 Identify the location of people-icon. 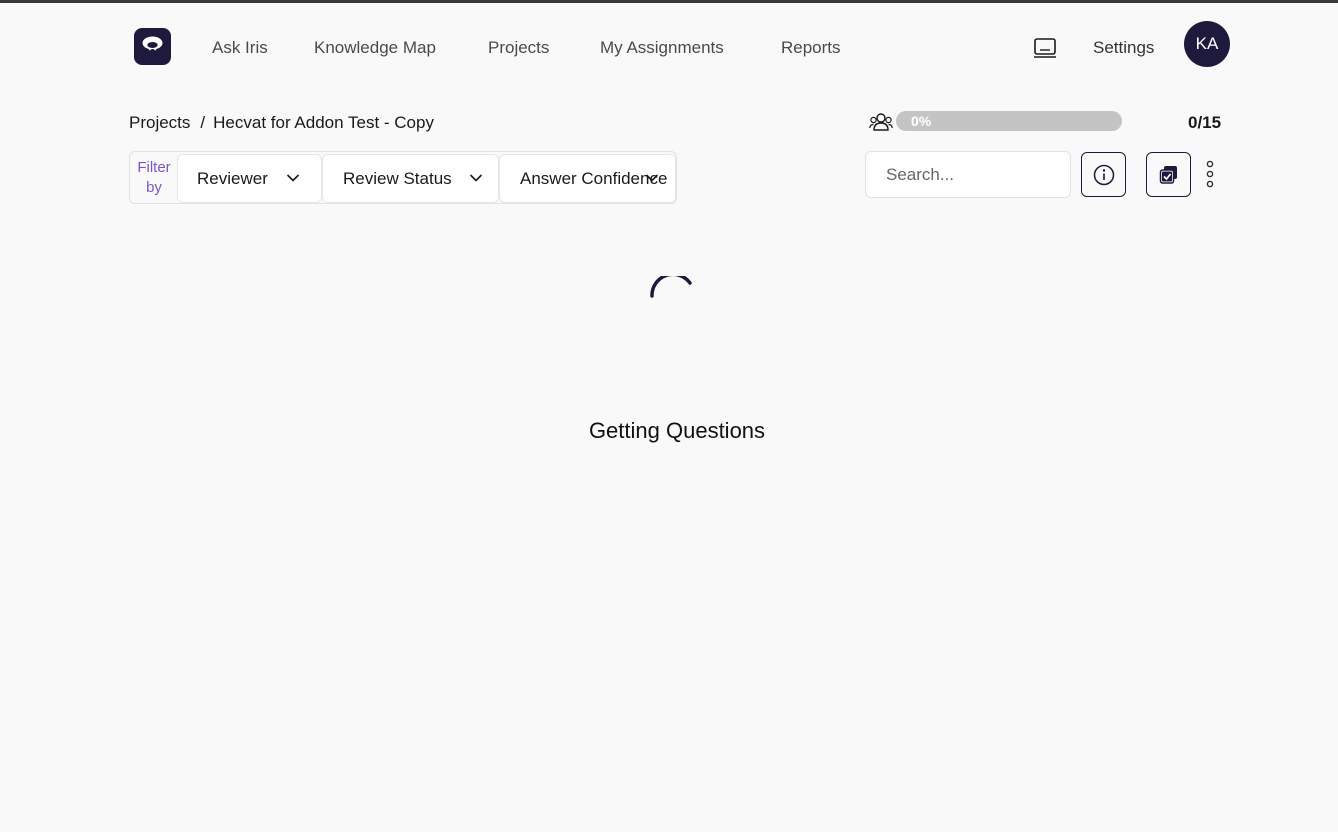
(881, 122).